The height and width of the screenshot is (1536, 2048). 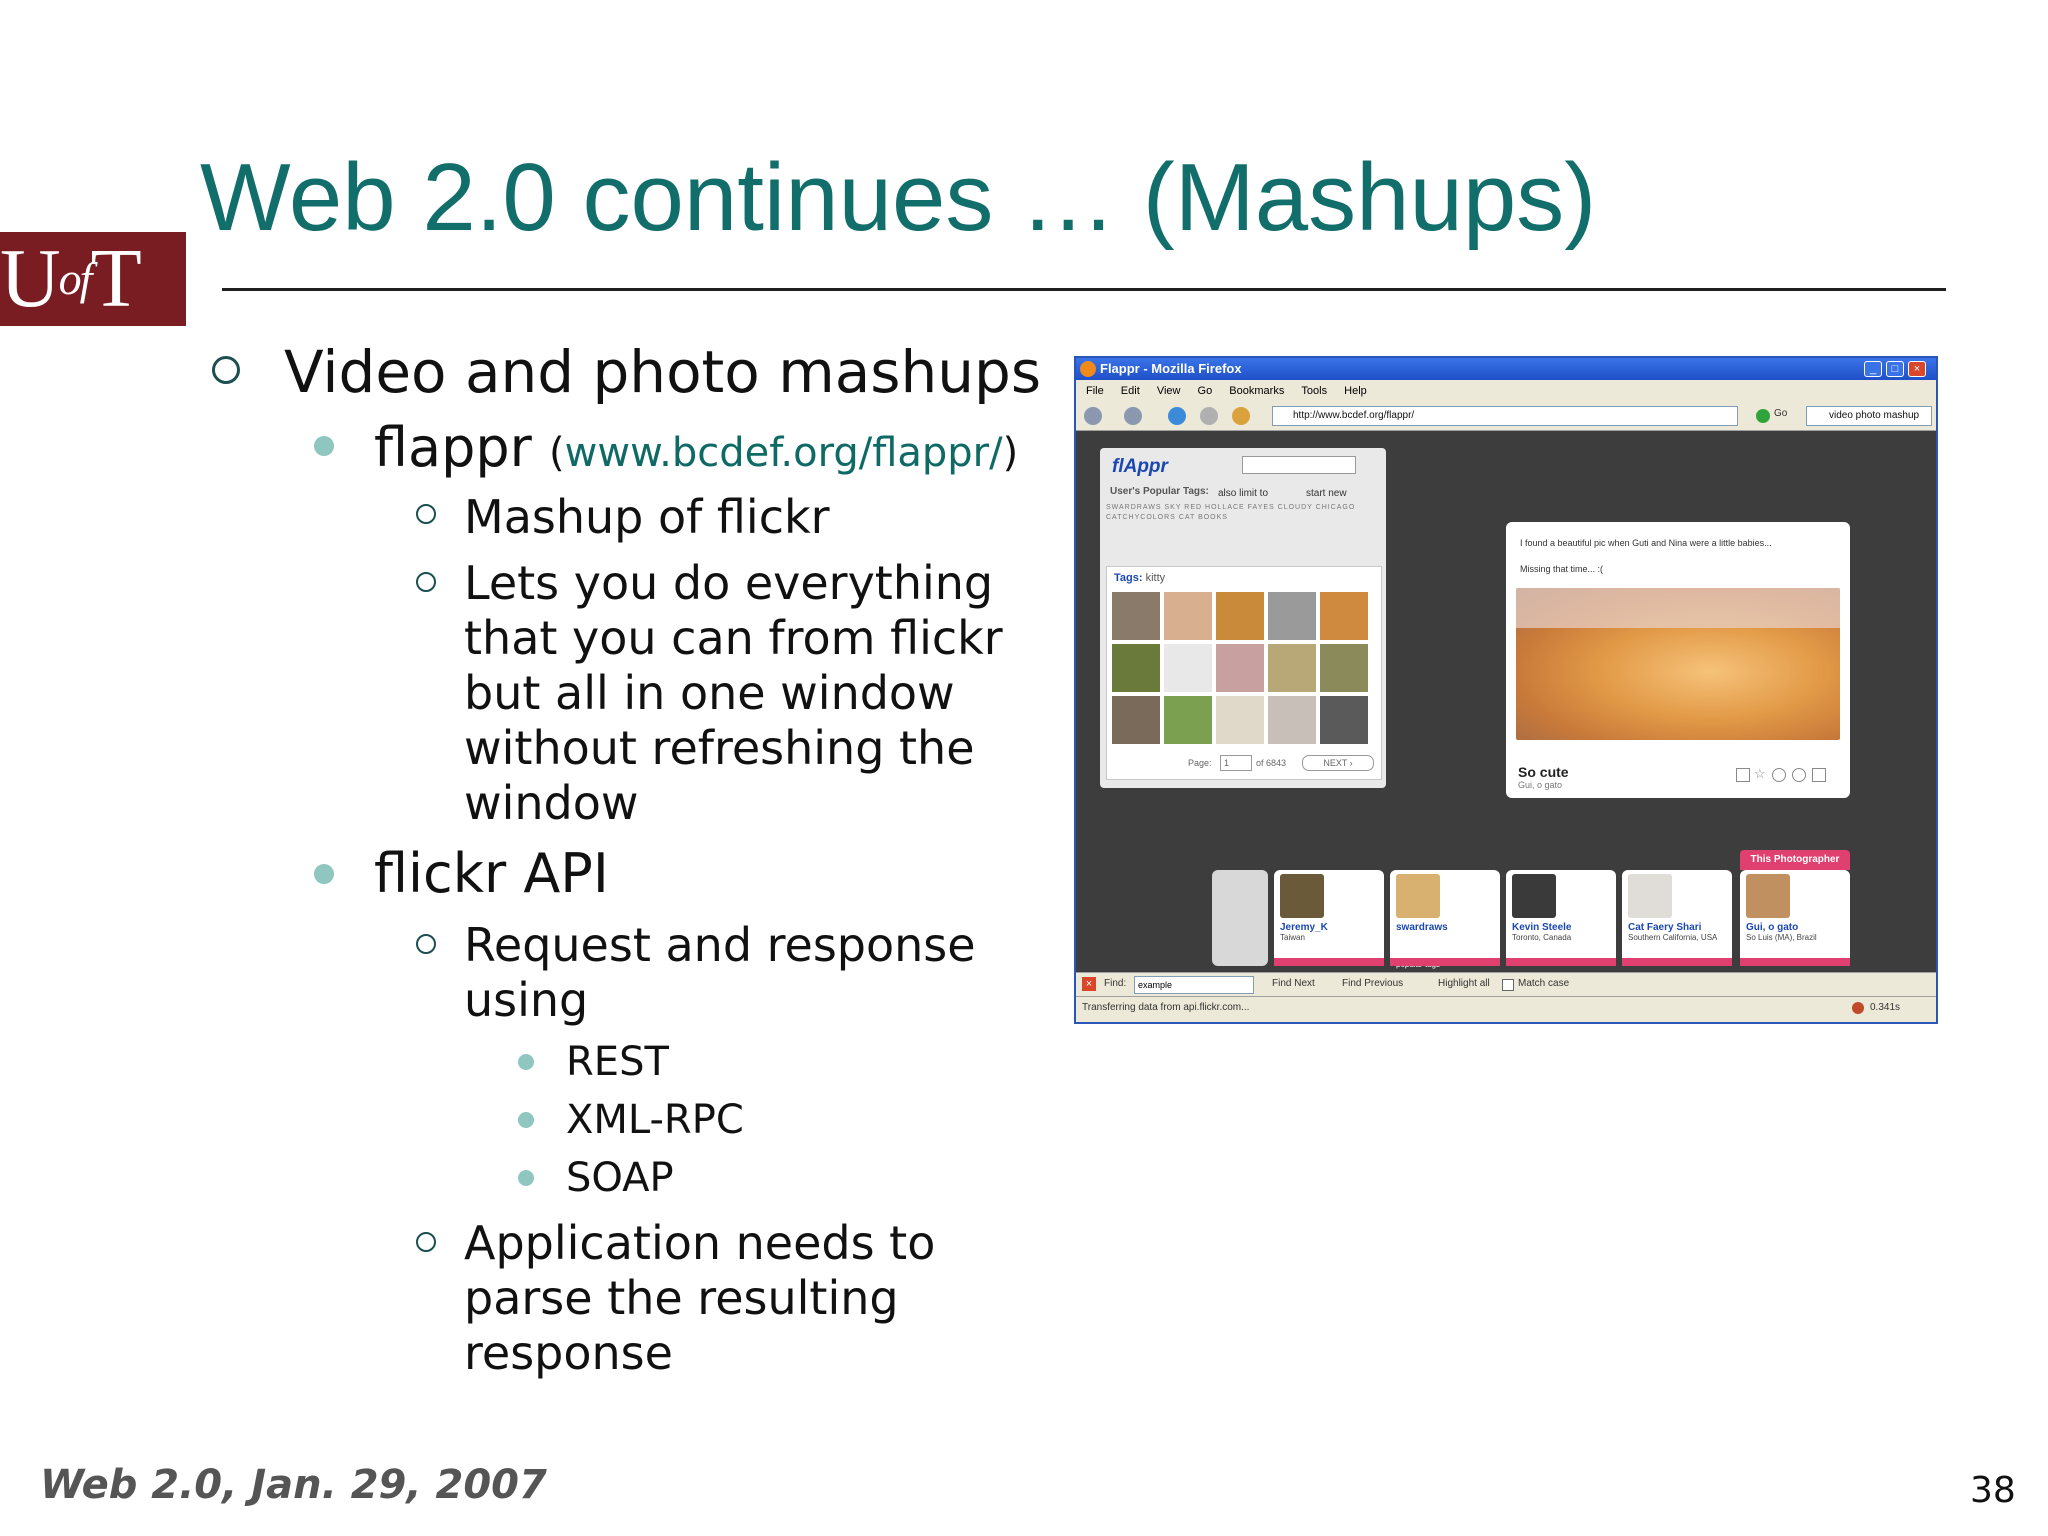 I want to click on text-line: using, so click(x=526, y=1000).